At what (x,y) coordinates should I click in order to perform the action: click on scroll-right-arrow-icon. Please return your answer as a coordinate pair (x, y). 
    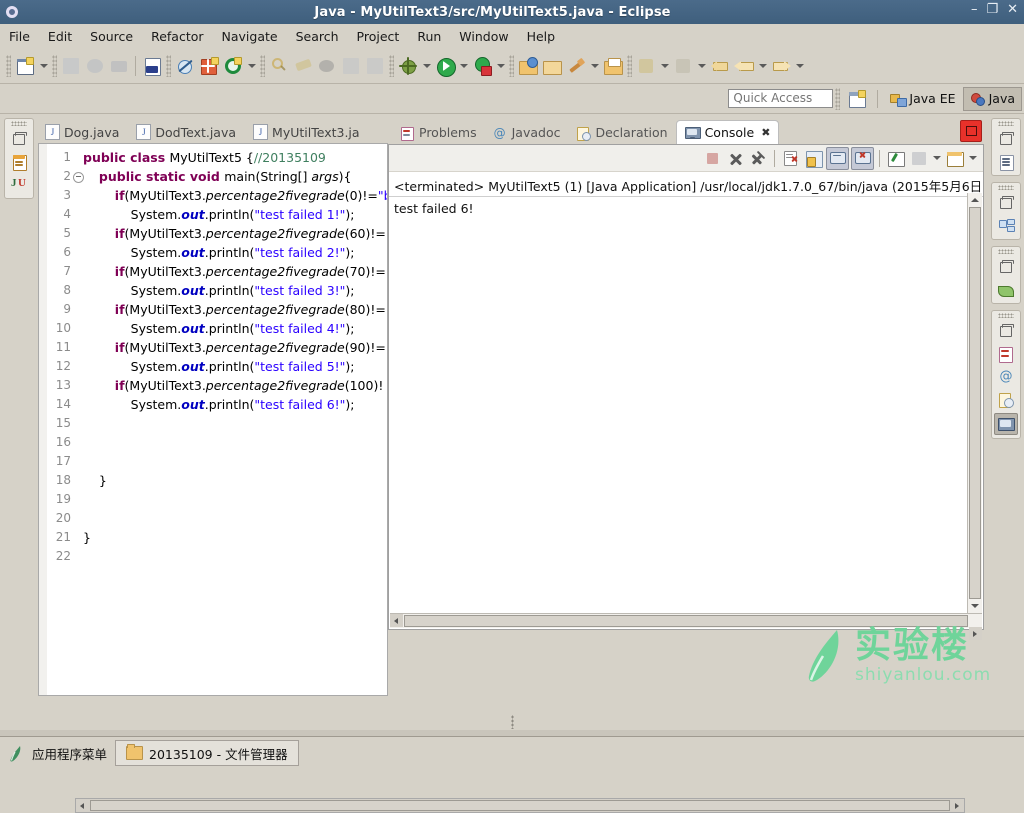
    Looking at the image, I should click on (957, 805).